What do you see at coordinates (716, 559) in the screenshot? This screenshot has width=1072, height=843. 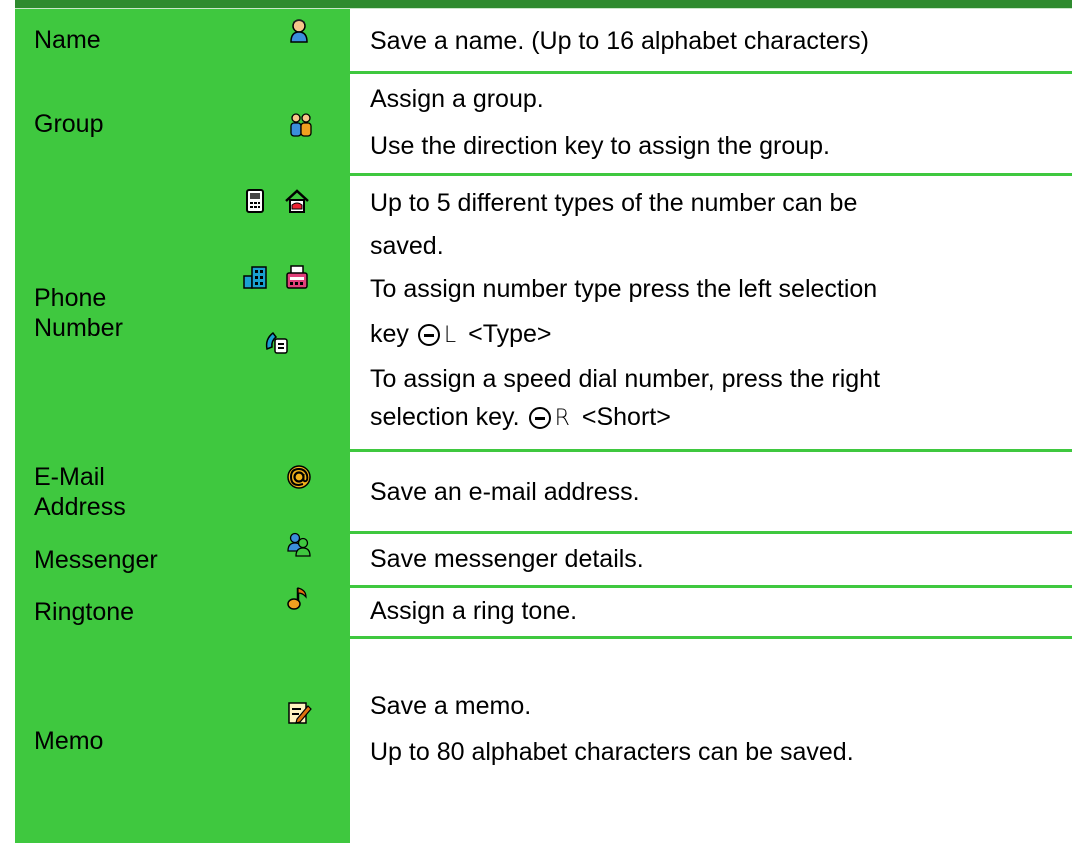 I see `row-description: Save messenger details.` at bounding box center [716, 559].